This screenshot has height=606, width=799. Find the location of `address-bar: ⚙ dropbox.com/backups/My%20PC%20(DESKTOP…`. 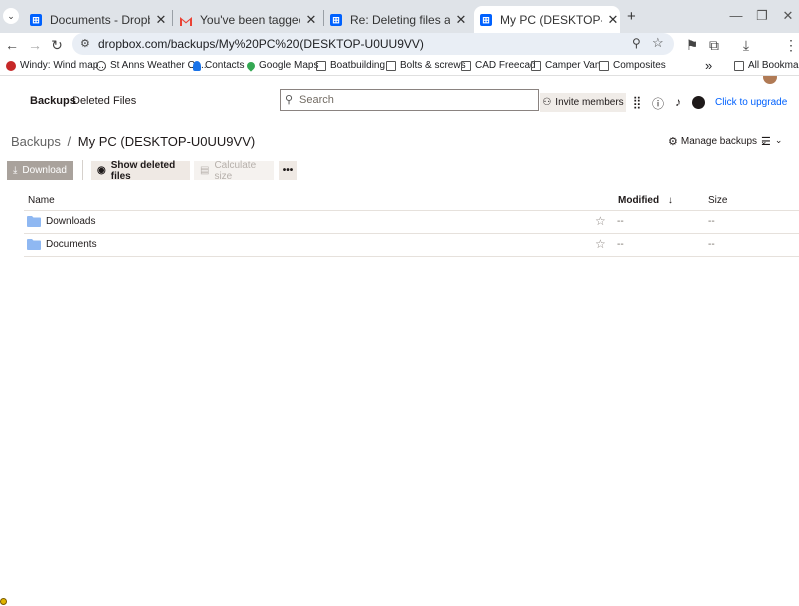

address-bar: ⚙ dropbox.com/backups/My%20PC%20(DESKTOP… is located at coordinates (373, 44).